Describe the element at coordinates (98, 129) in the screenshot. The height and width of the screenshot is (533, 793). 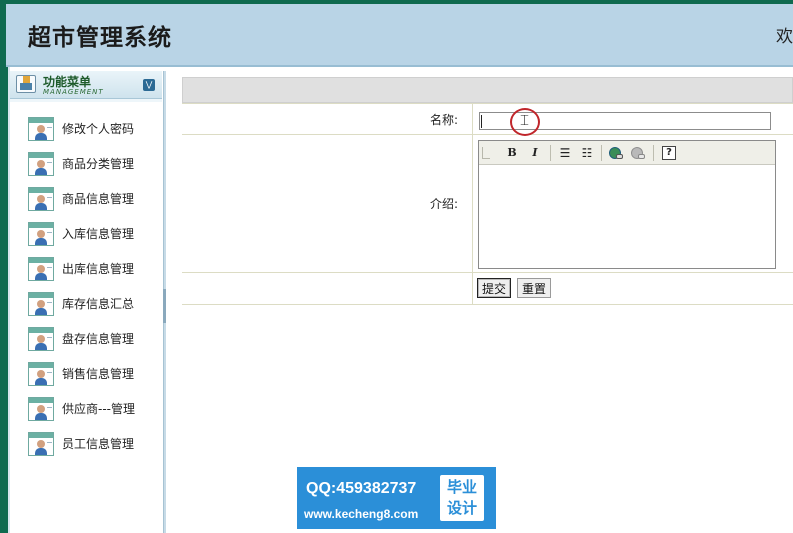
I see `sidebar-item-label: 修改个人密码` at that location.